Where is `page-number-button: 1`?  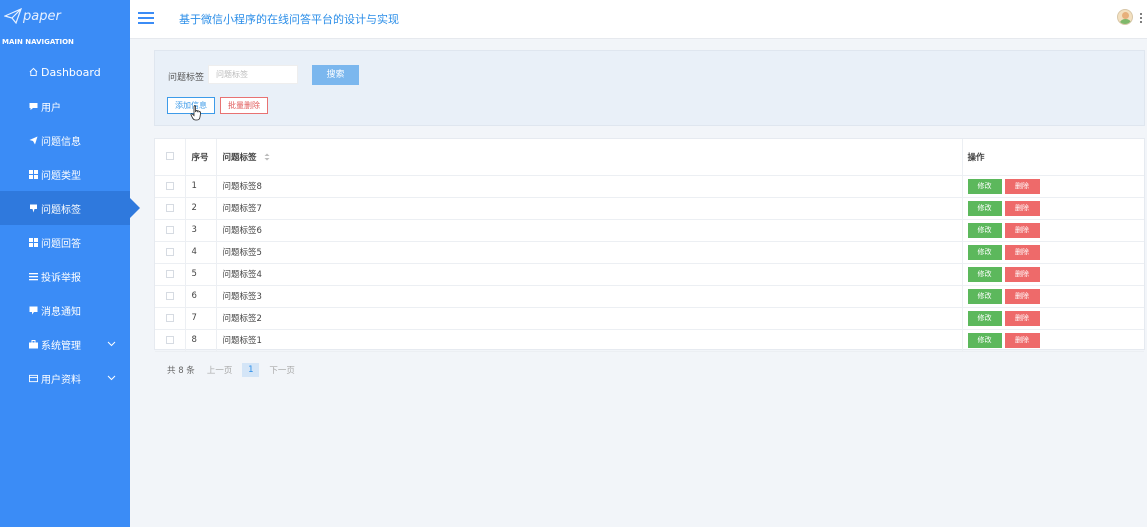 page-number-button: 1 is located at coordinates (251, 370).